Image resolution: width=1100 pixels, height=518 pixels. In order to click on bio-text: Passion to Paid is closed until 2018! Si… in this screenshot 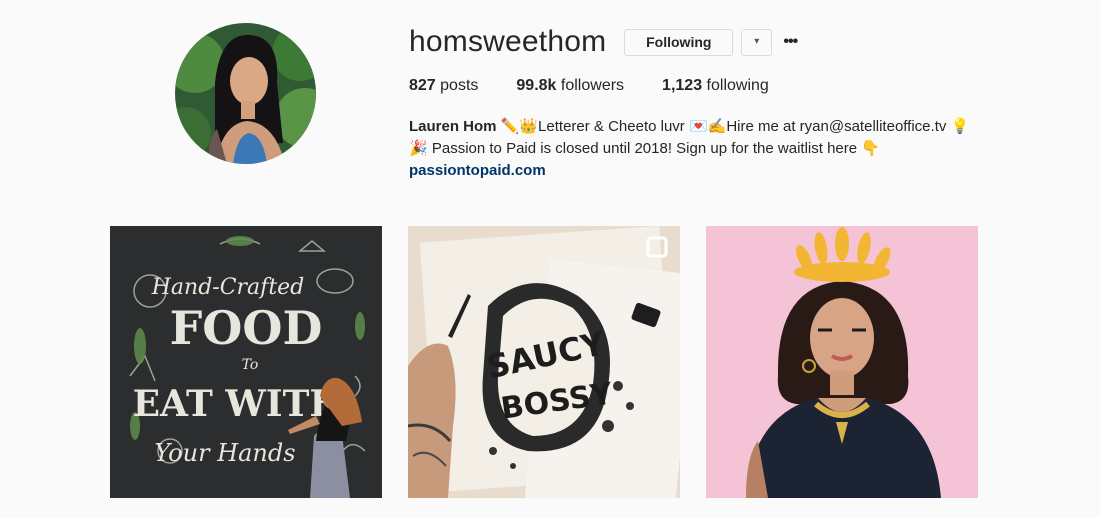, I will do `click(644, 148)`.